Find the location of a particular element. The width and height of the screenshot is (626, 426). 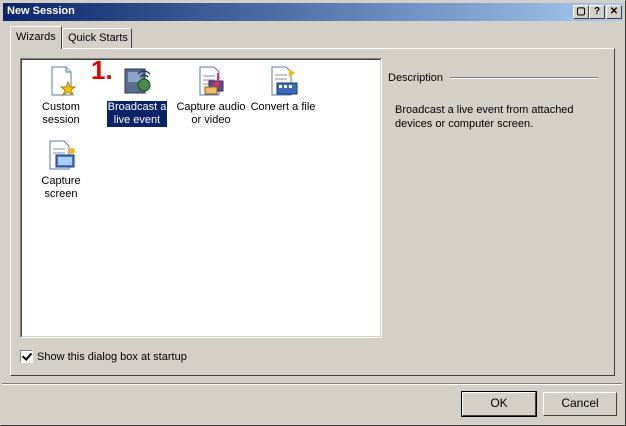

description-divider is located at coordinates (524, 78).